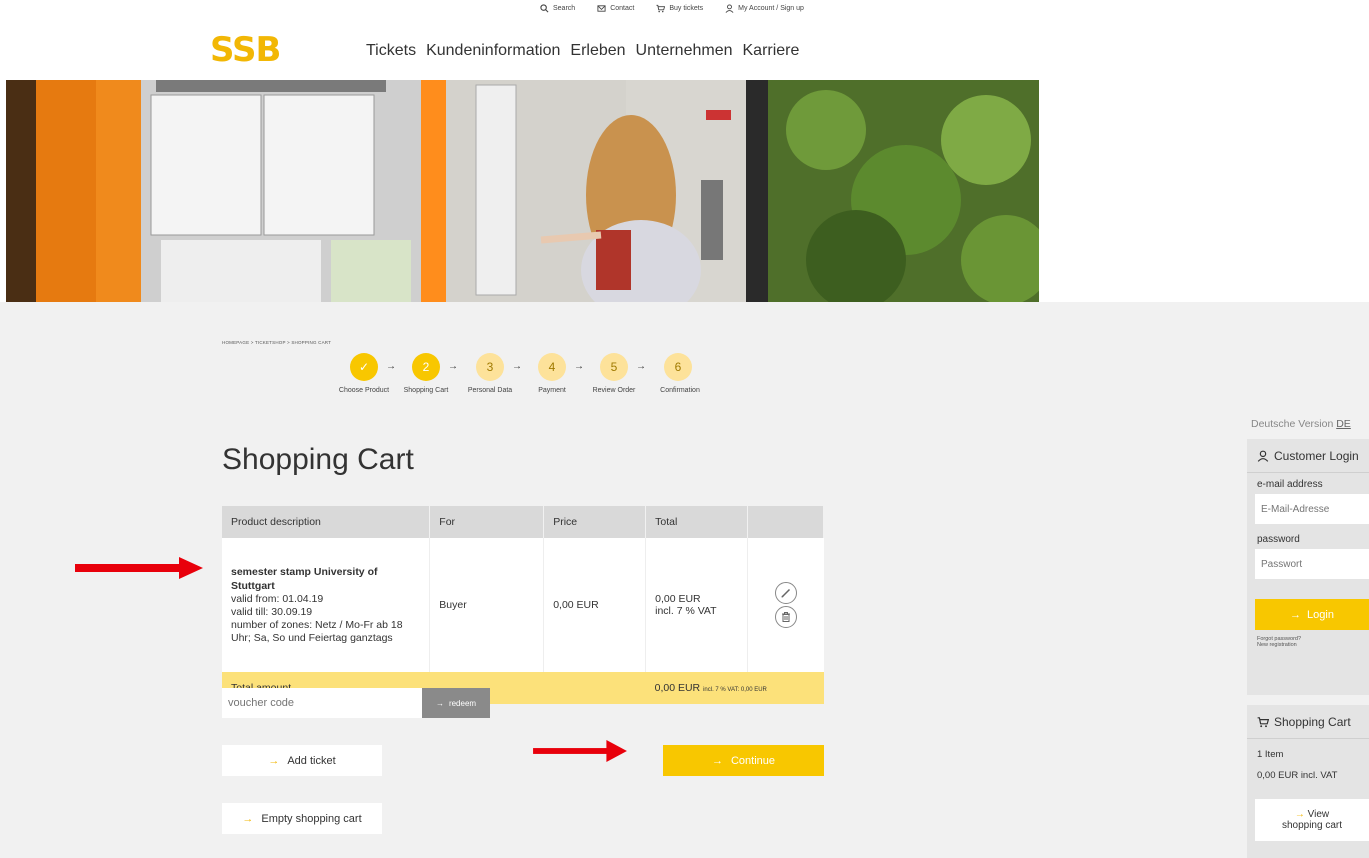 The height and width of the screenshot is (858, 1369). I want to click on step-label: Payment, so click(552, 390).